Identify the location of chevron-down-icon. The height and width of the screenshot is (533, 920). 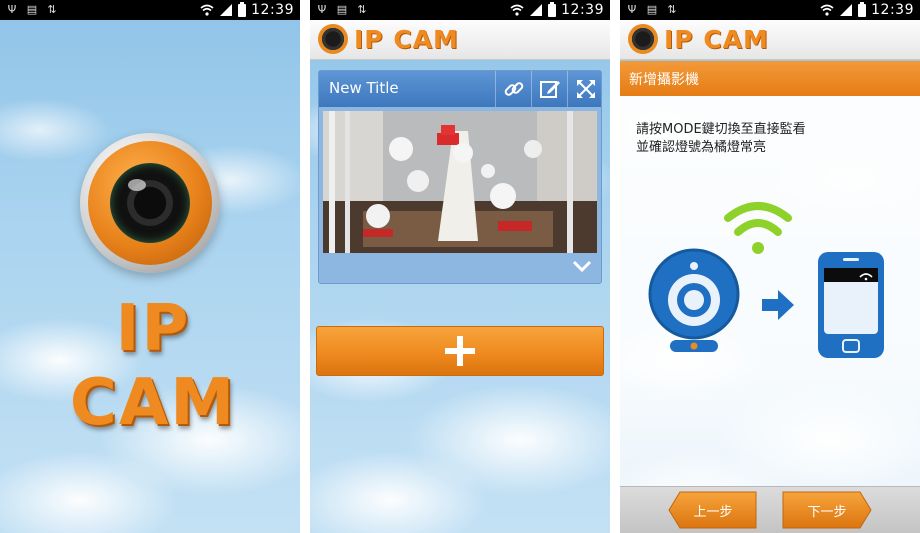
(582, 266).